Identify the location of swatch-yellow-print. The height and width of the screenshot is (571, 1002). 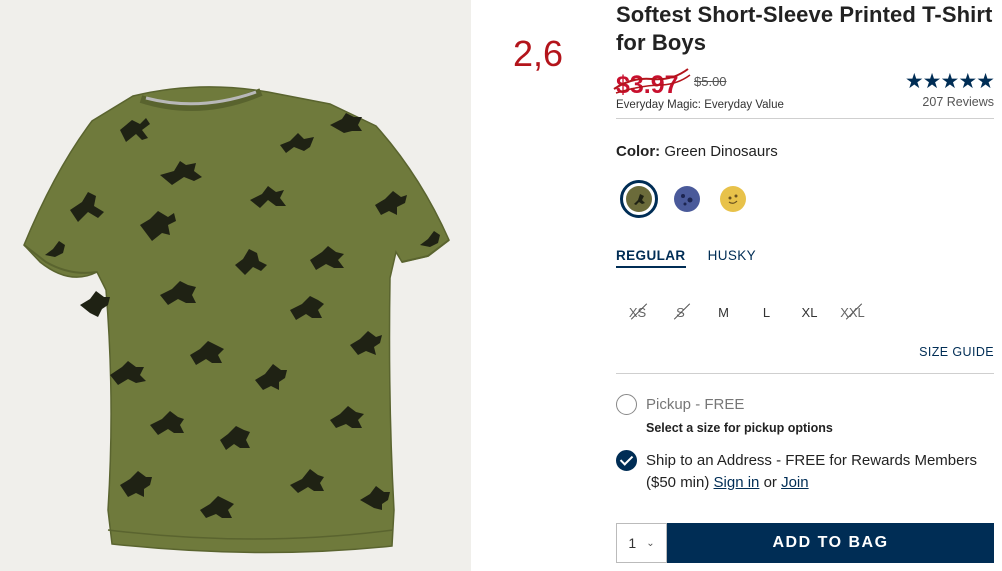
(733, 199).